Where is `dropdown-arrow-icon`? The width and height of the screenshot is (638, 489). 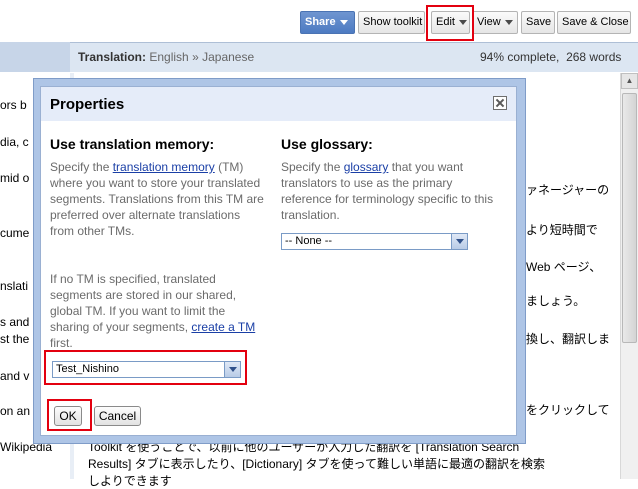
dropdown-arrow-icon is located at coordinates (459, 241).